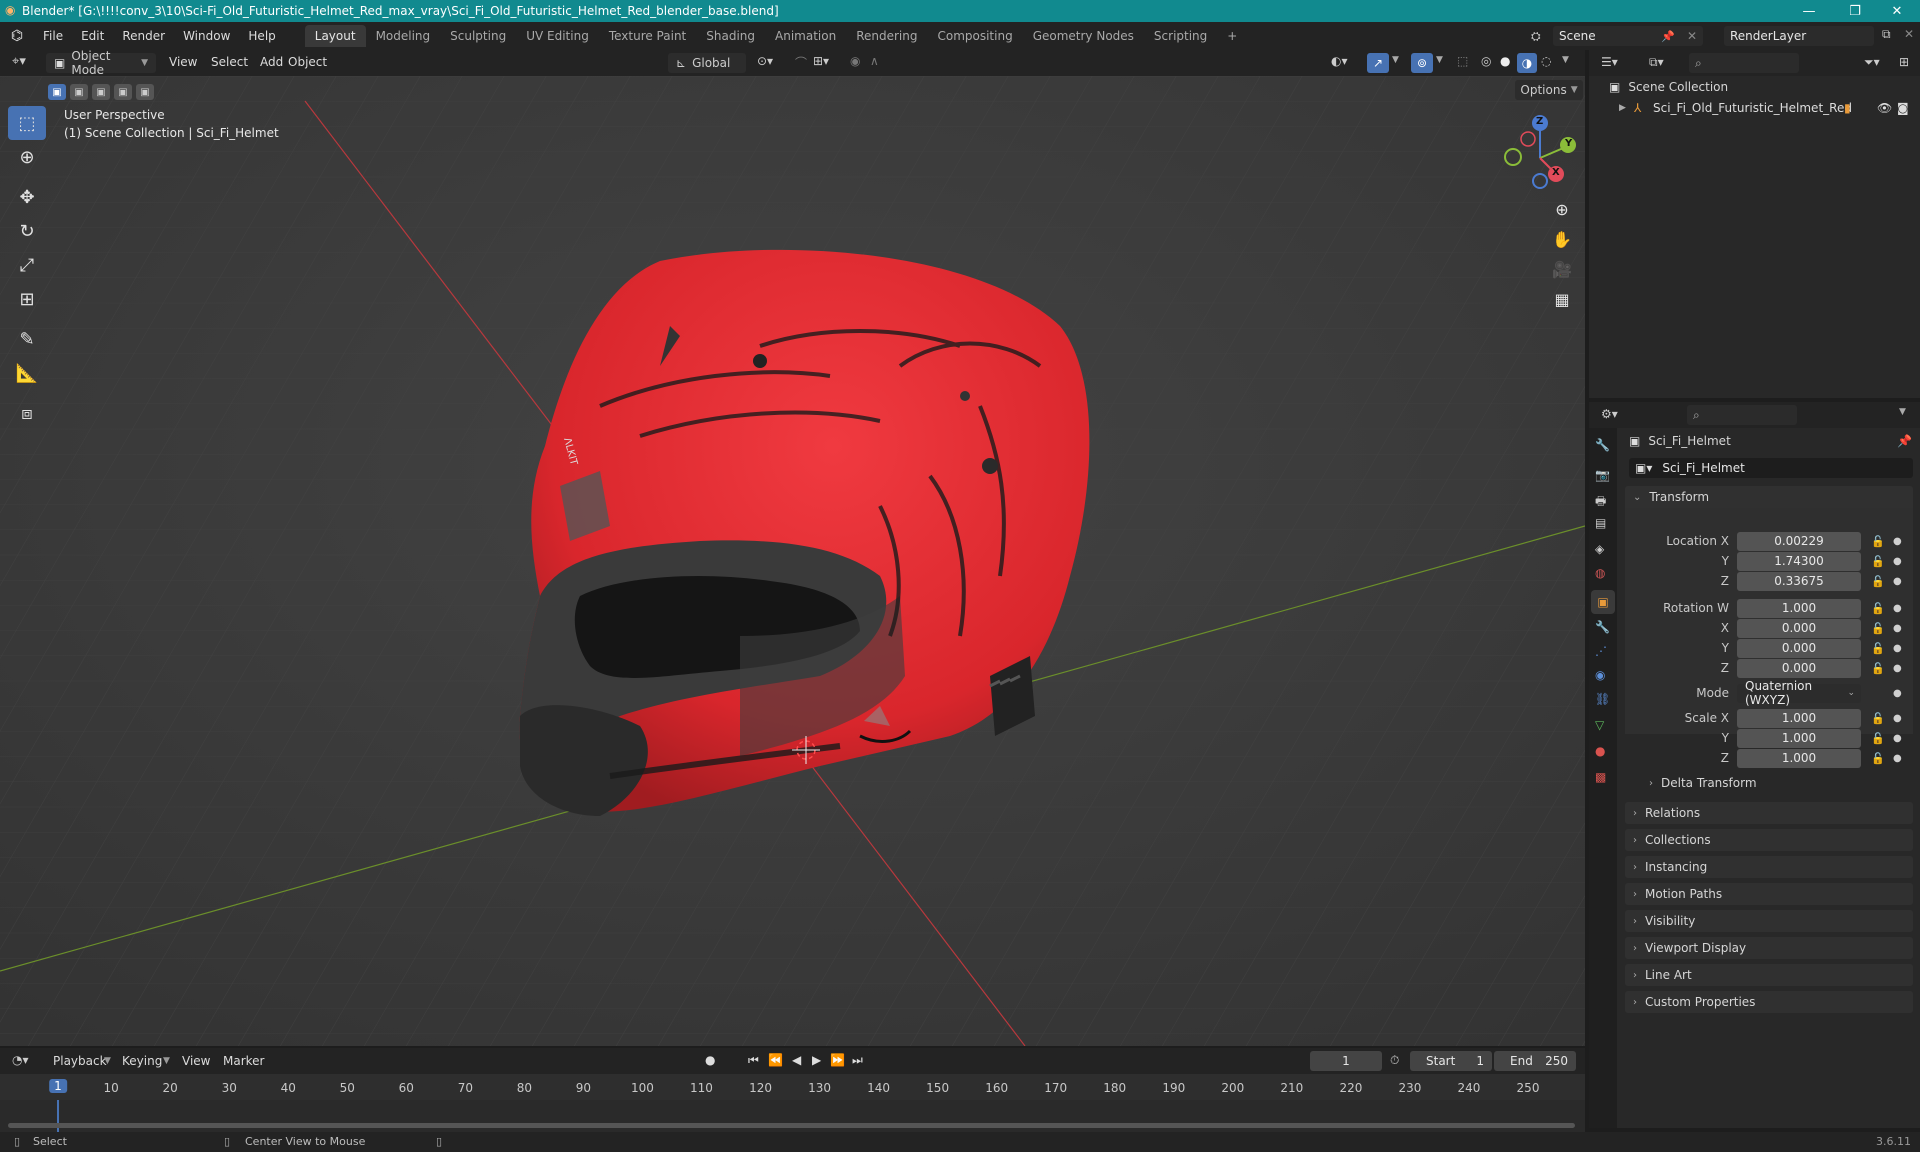  What do you see at coordinates (1568, 143) in the screenshot?
I see `gizmo-y-label: Y` at bounding box center [1568, 143].